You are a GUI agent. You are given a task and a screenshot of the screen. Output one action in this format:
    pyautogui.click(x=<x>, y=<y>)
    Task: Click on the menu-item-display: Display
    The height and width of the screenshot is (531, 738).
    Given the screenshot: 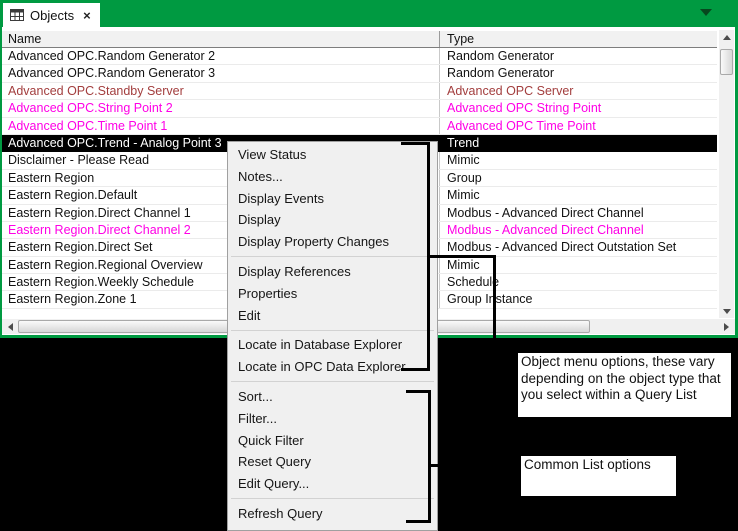 What is the action you would take?
    pyautogui.click(x=332, y=220)
    